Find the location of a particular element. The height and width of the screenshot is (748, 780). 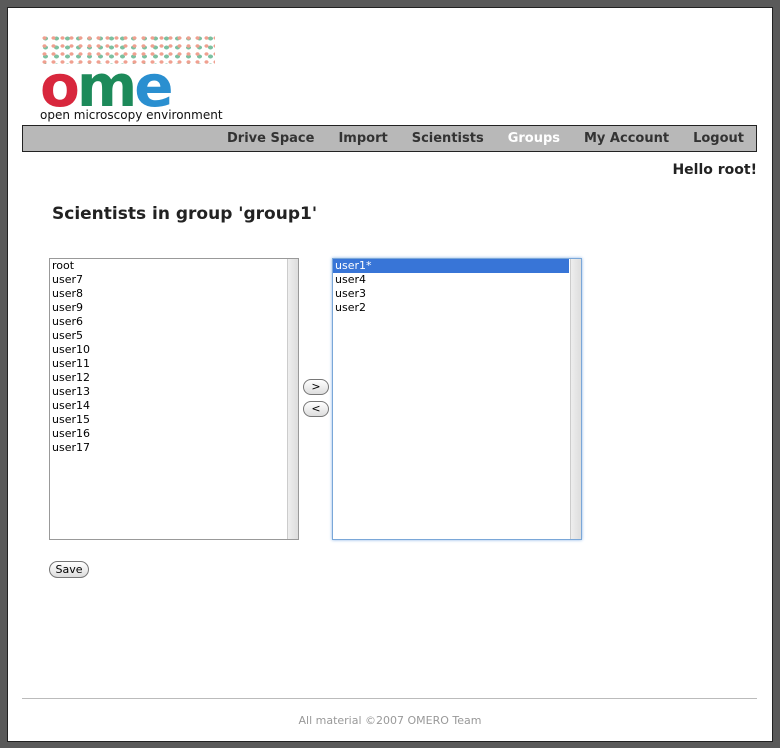

list-item: user8 is located at coordinates (168, 294).